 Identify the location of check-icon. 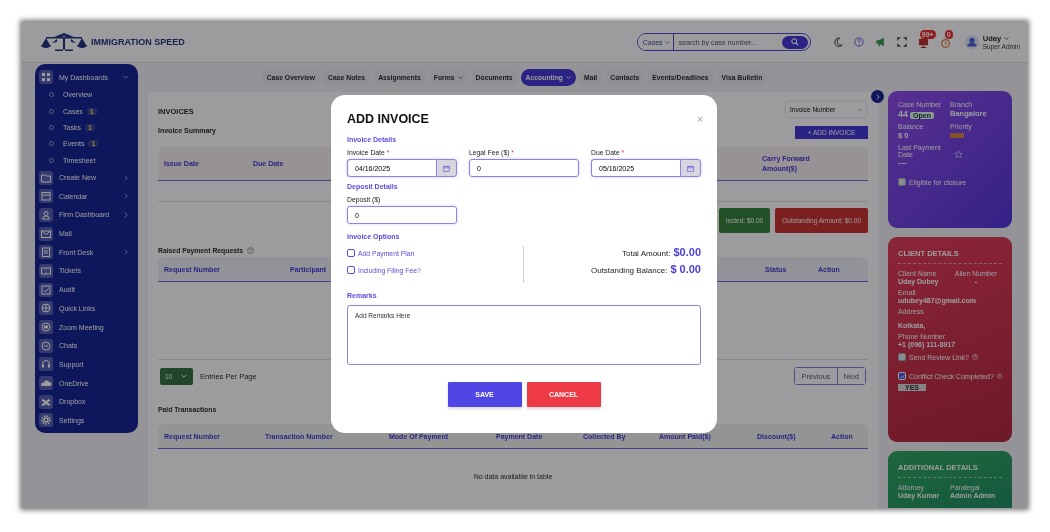
(902, 376).